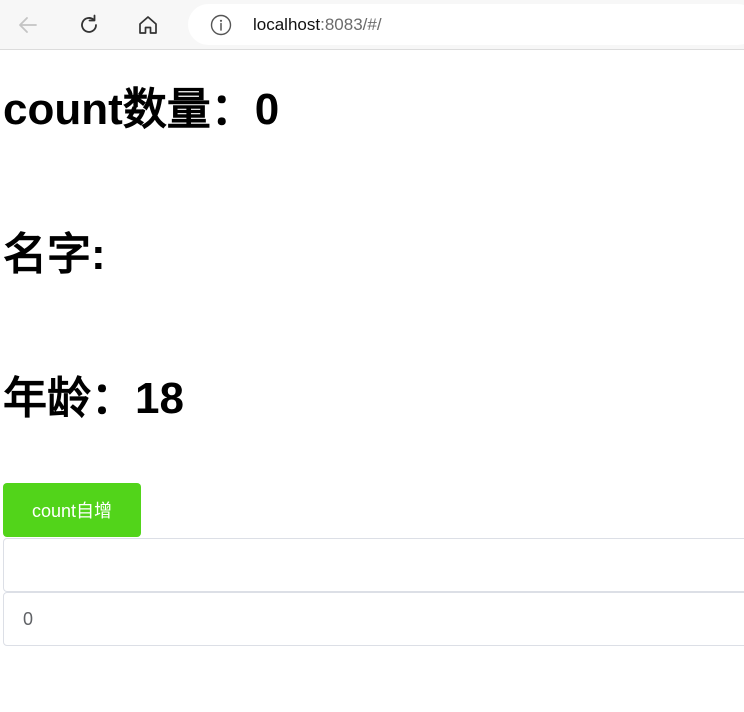 The image size is (744, 712). I want to click on url-host: localhost, so click(287, 24).